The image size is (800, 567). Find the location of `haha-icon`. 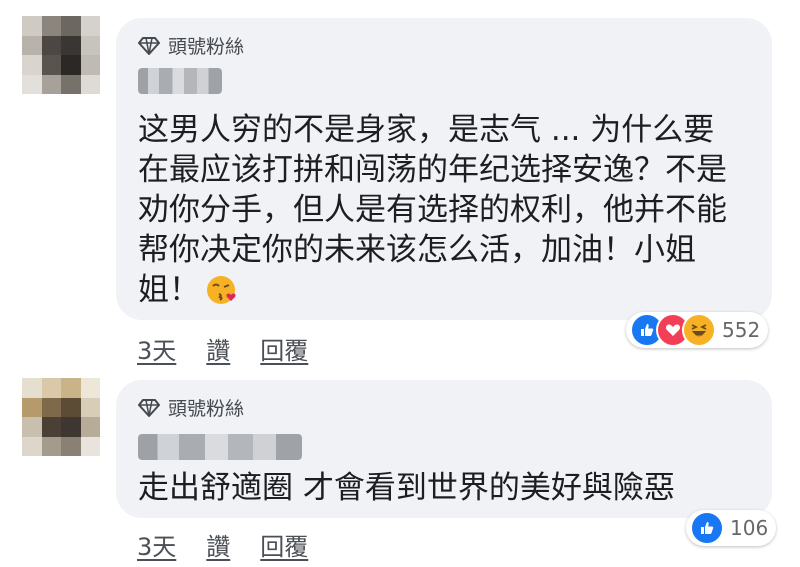

haha-icon is located at coordinates (699, 330).